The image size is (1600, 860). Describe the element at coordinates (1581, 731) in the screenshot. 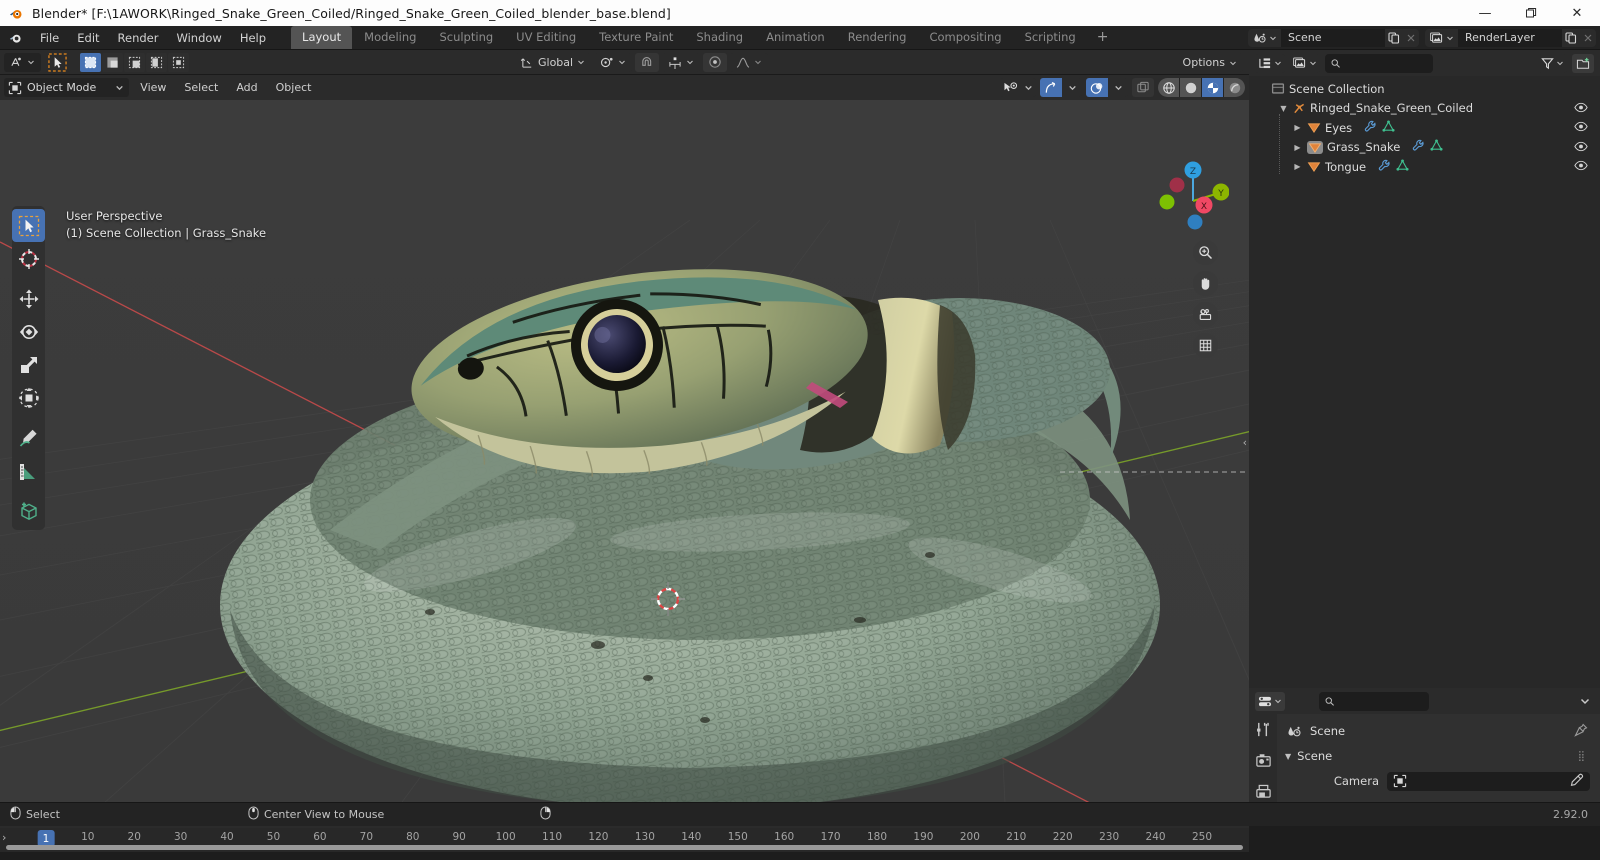

I see `pin-icon` at that location.